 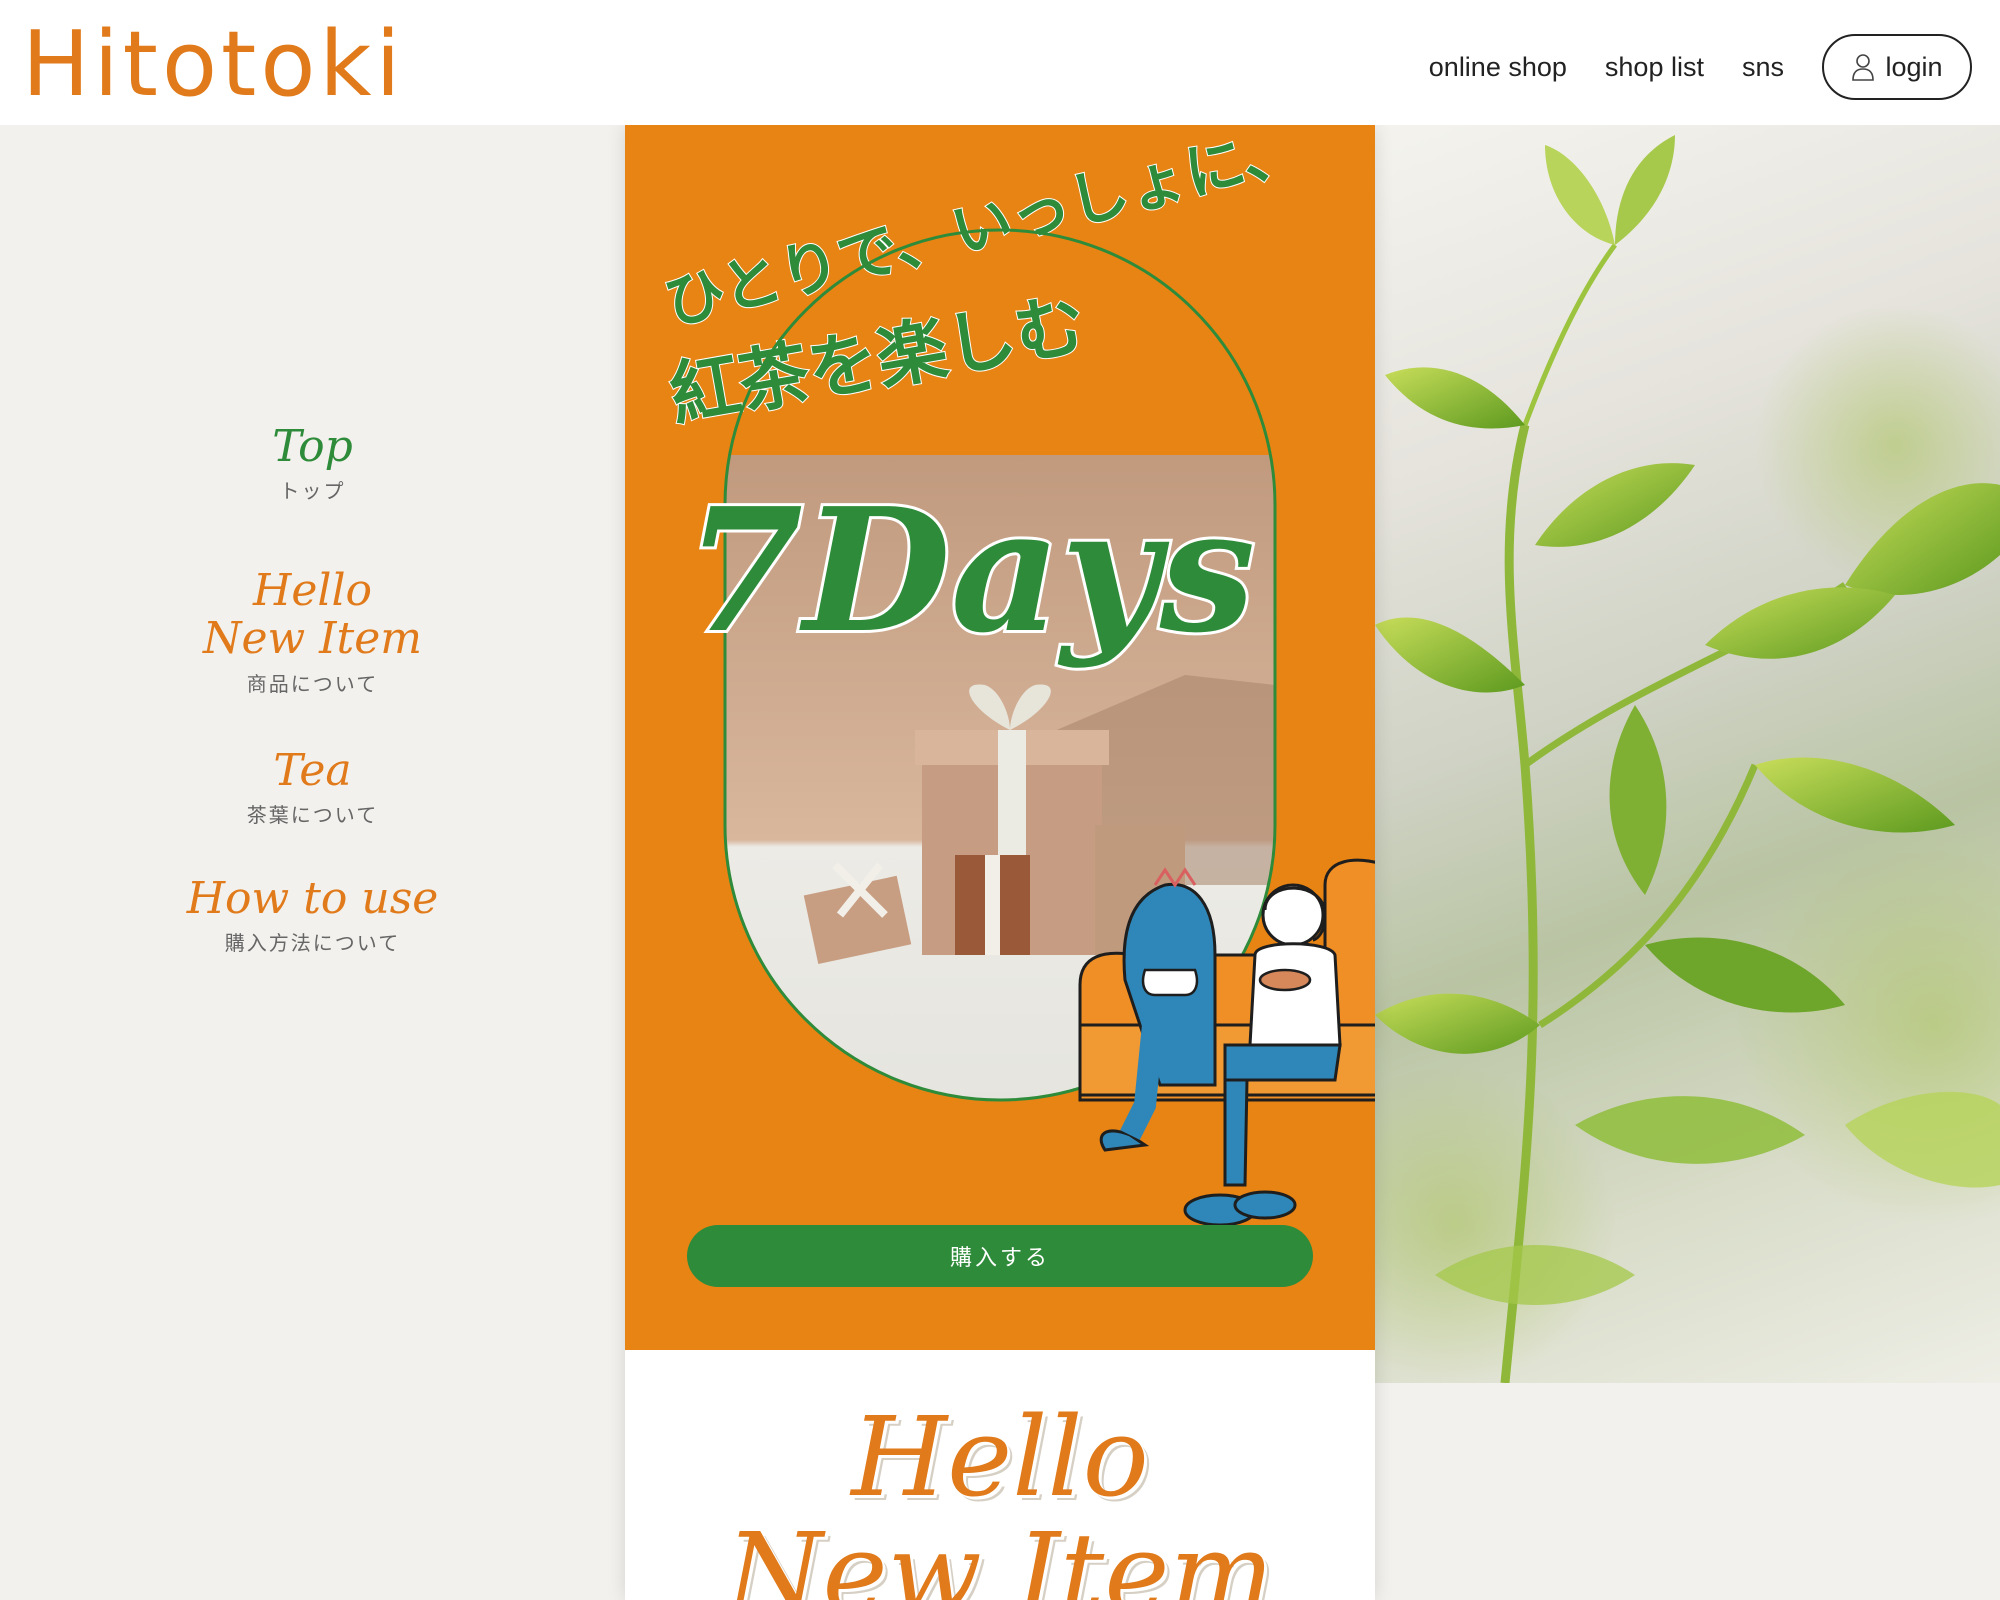 What do you see at coordinates (1000, 62) in the screenshot?
I see `site-header: Hitotoki online shop shop list sns login` at bounding box center [1000, 62].